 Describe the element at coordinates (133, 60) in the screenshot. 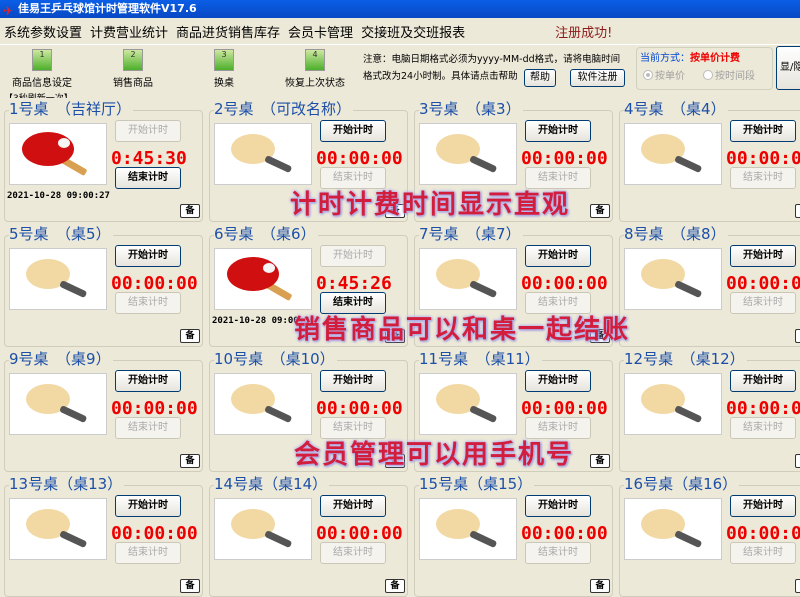

I see `spreadsheet-icon: 2` at that location.